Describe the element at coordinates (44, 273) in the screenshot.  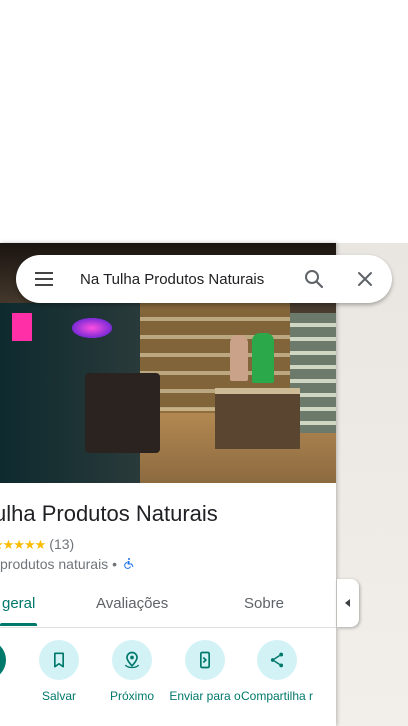
I see `menu-icon` at that location.